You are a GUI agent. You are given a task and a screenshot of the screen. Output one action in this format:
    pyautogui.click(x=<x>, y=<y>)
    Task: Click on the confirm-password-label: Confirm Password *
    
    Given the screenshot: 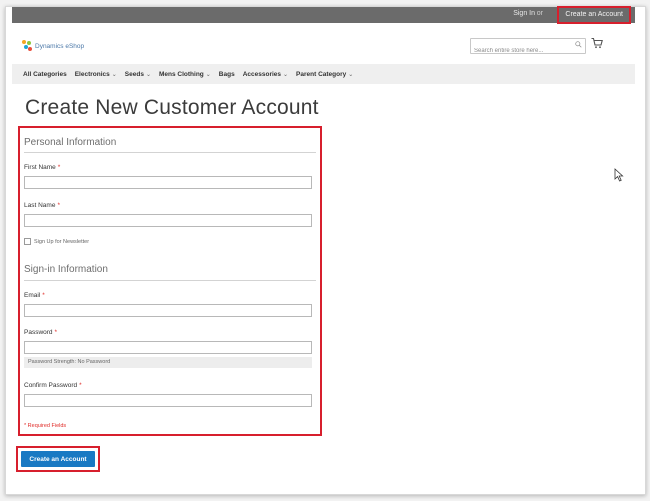 What is the action you would take?
    pyautogui.click(x=53, y=385)
    